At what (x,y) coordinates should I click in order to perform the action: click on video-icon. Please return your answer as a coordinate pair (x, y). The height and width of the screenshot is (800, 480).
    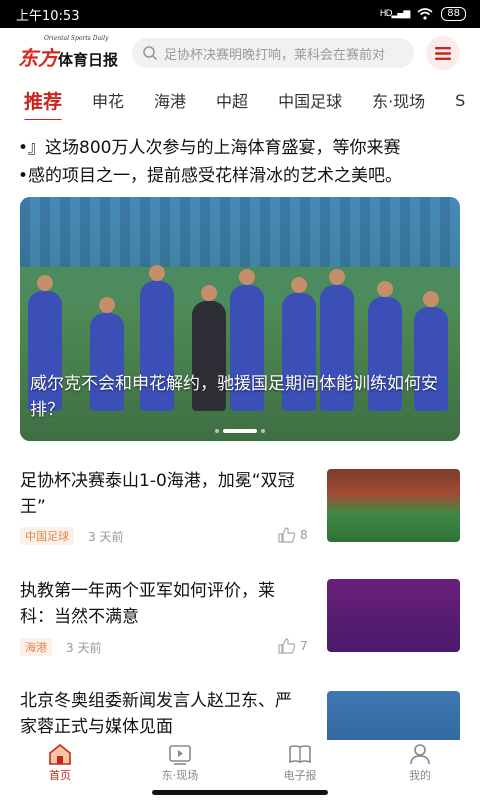
    Looking at the image, I should click on (180, 755).